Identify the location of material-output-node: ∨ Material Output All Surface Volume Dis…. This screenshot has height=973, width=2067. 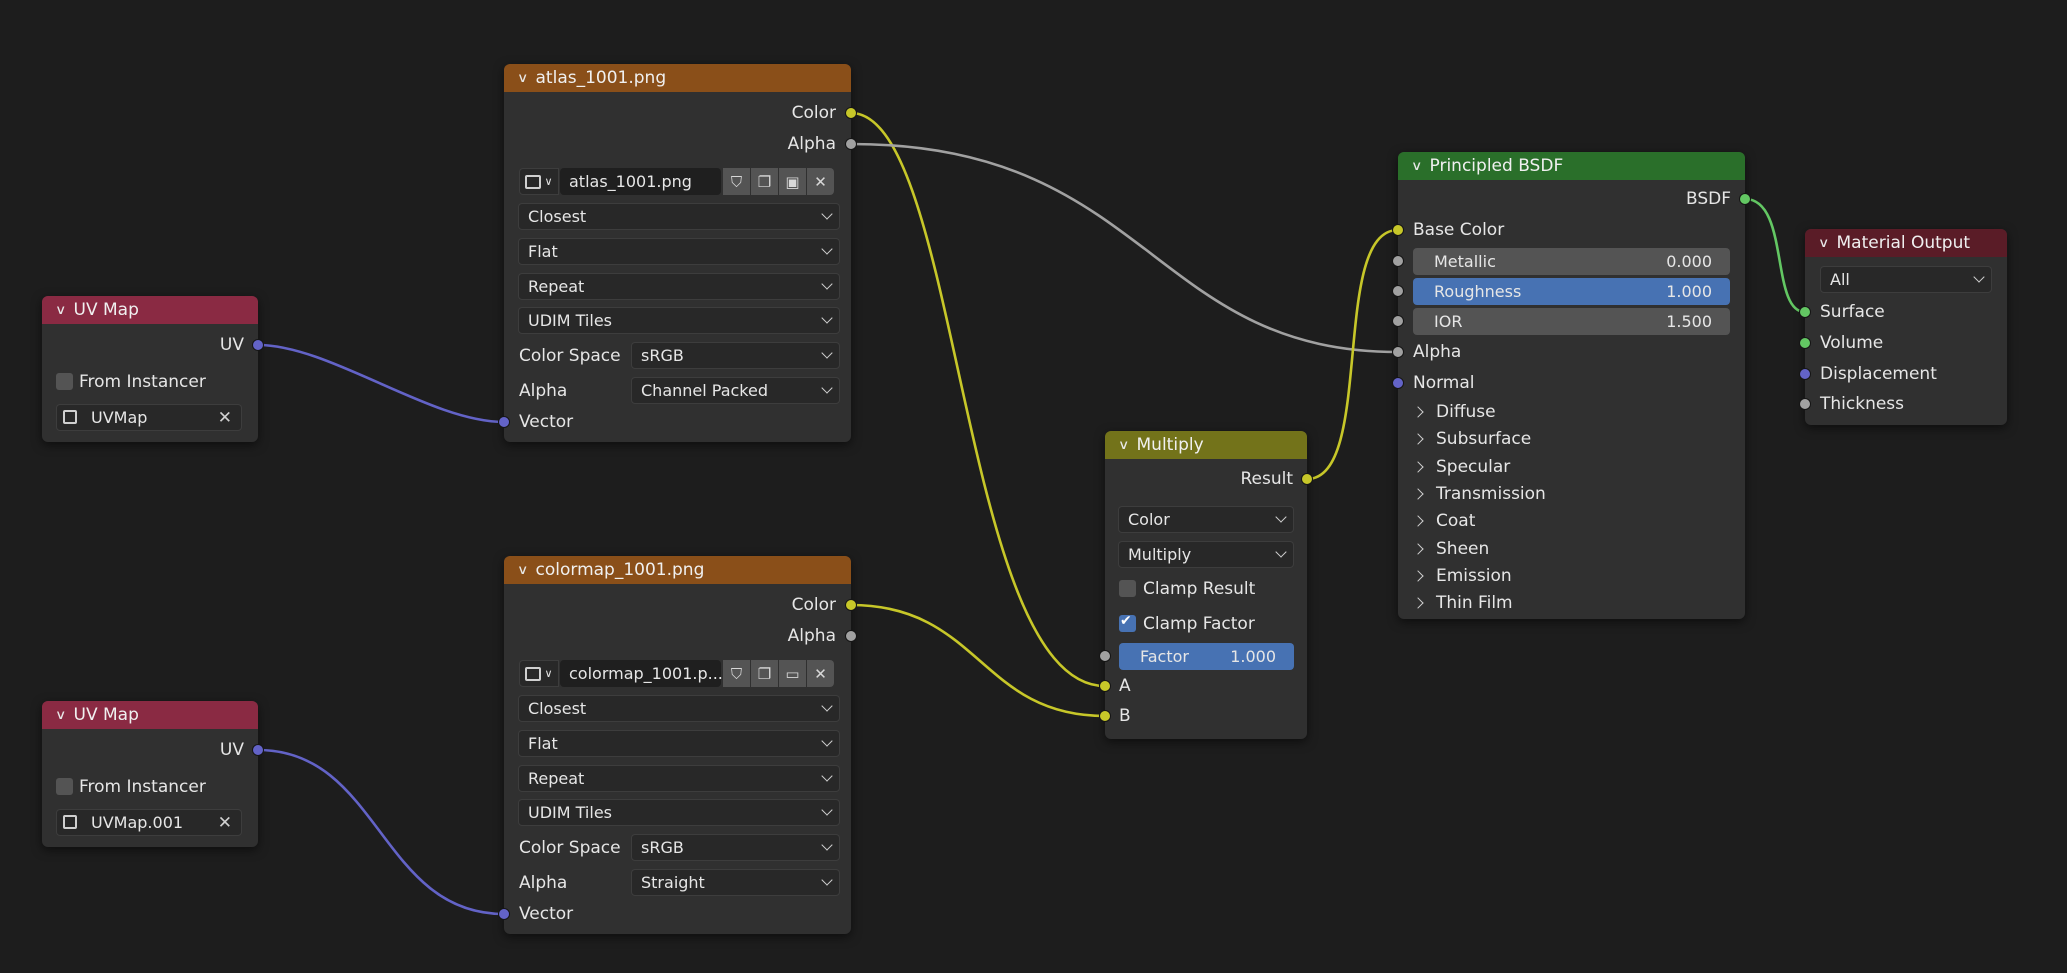
(1903, 327).